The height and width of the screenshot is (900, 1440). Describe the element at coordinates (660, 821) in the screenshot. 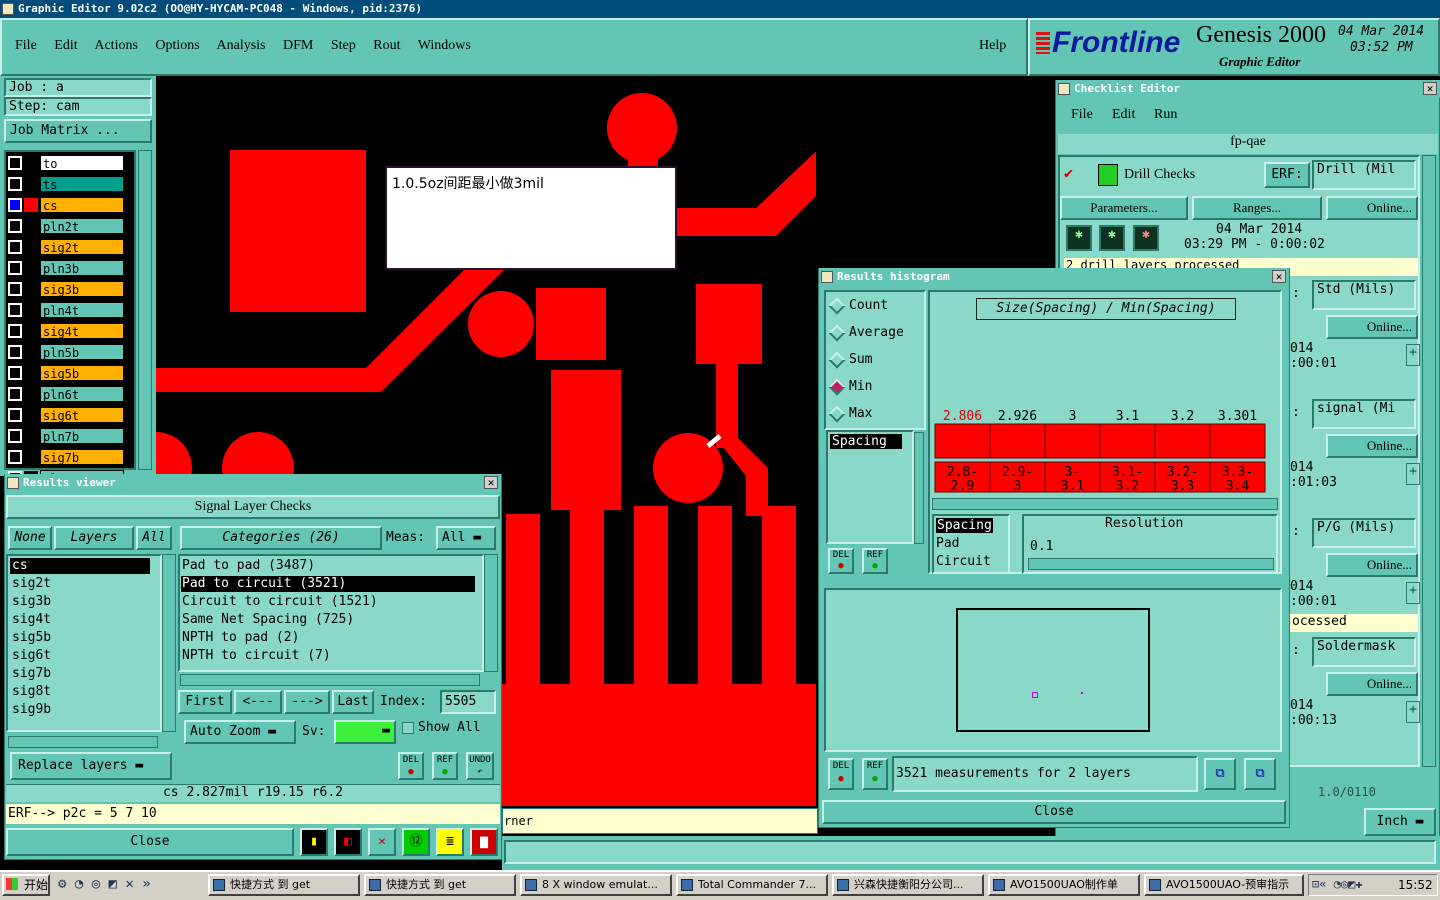

I see `command-line` at that location.